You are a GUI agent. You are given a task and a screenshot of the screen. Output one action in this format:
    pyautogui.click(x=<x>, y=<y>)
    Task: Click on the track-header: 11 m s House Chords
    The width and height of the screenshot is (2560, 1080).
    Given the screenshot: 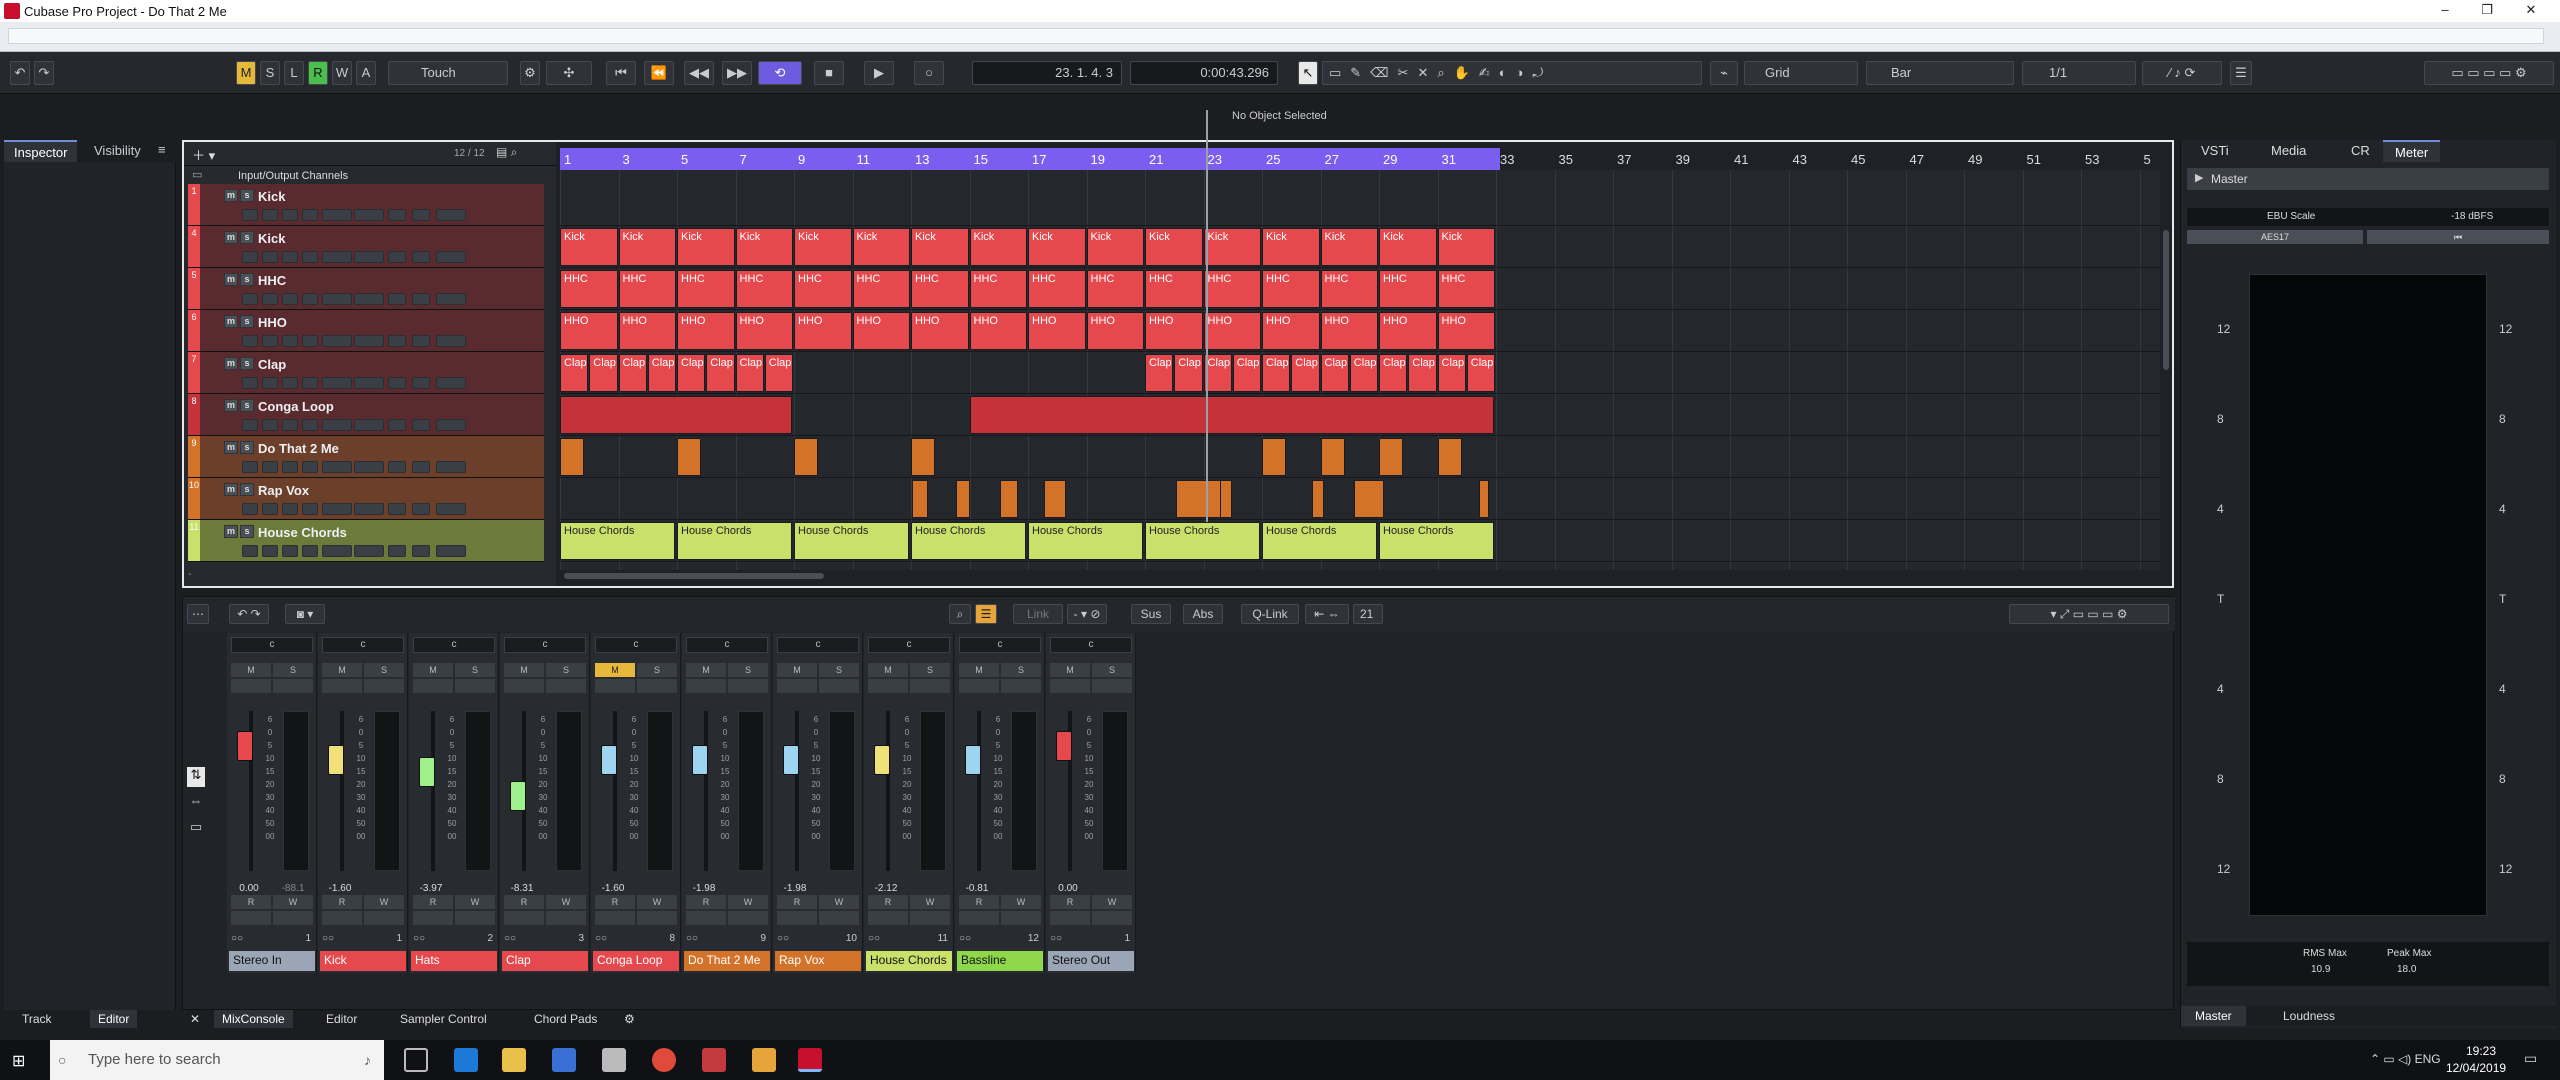 What is the action you would take?
    pyautogui.click(x=366, y=541)
    